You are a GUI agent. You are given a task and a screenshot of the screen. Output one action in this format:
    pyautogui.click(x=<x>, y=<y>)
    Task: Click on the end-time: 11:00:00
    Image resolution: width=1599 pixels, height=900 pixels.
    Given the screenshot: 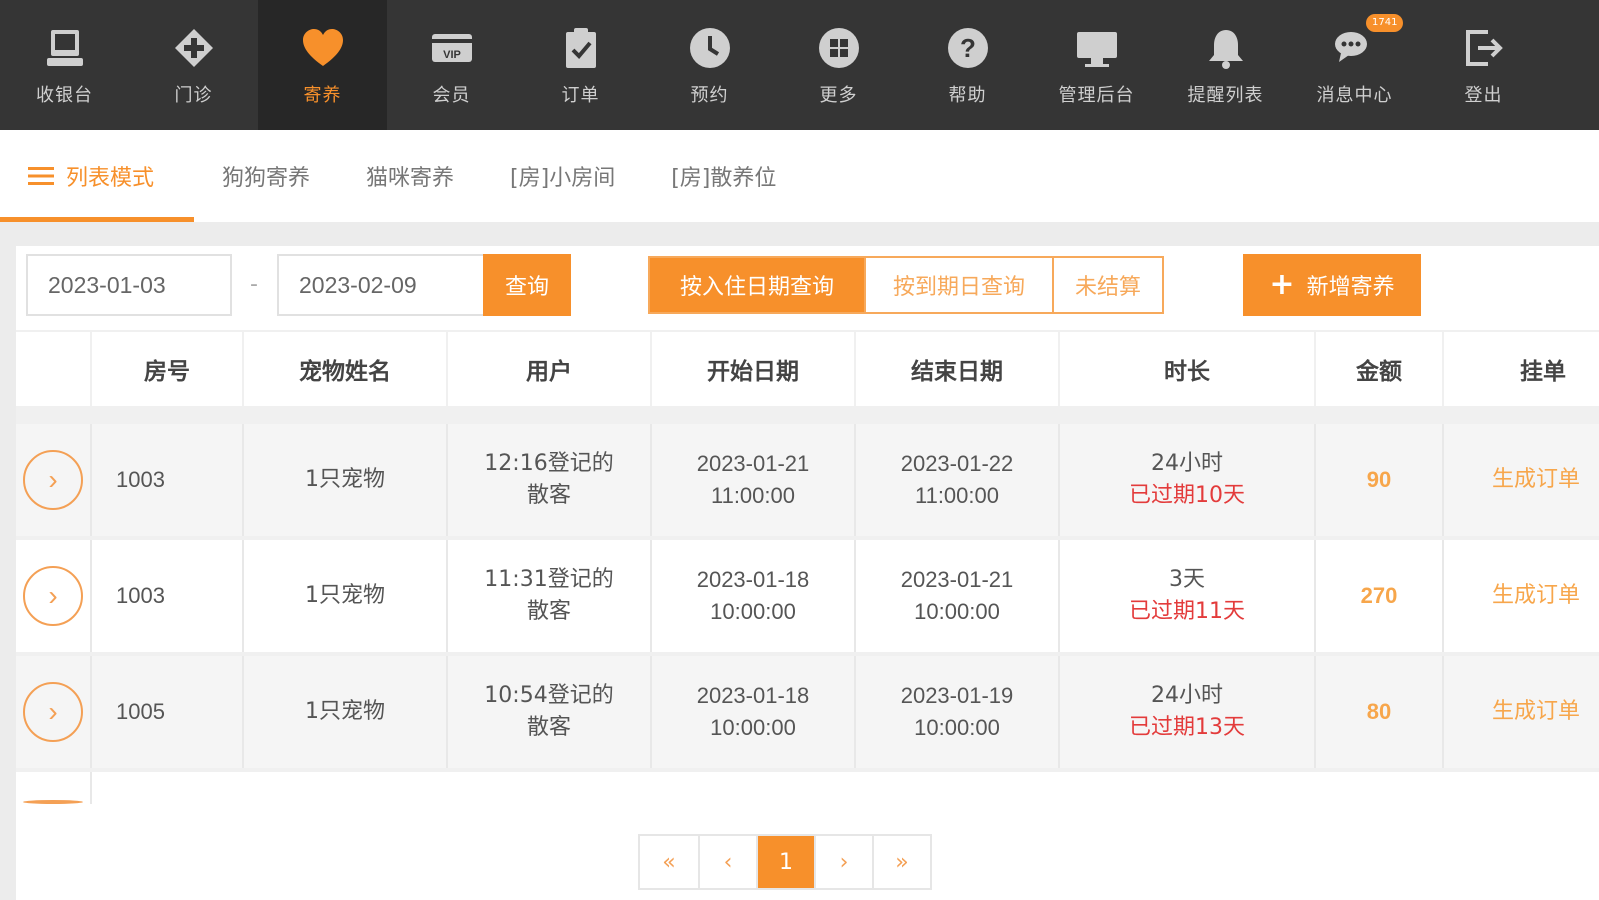 What is the action you would take?
    pyautogui.click(x=956, y=495)
    